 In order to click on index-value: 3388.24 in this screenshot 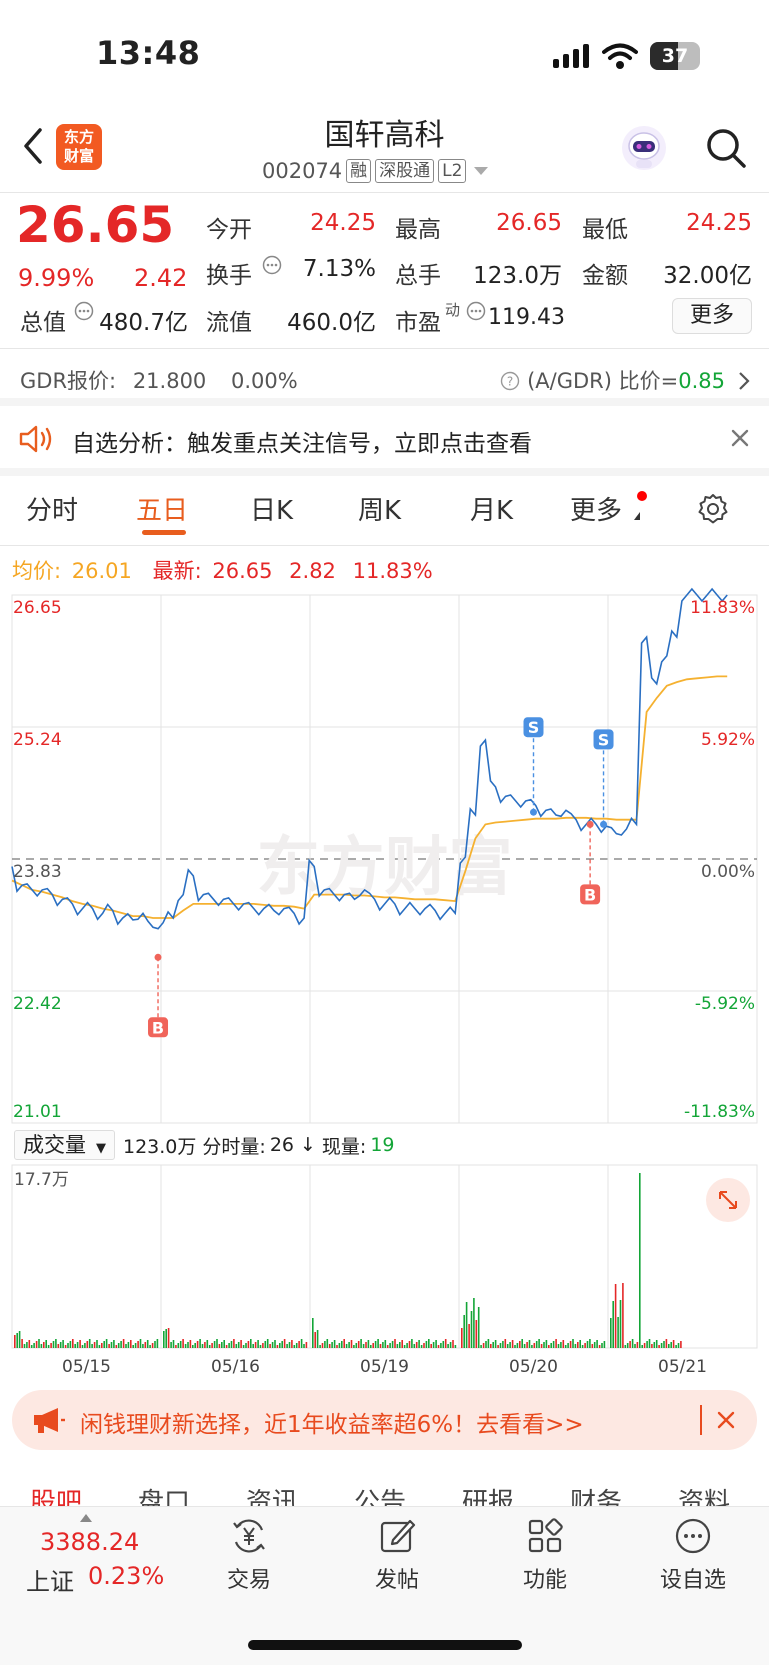, I will do `click(89, 1542)`.